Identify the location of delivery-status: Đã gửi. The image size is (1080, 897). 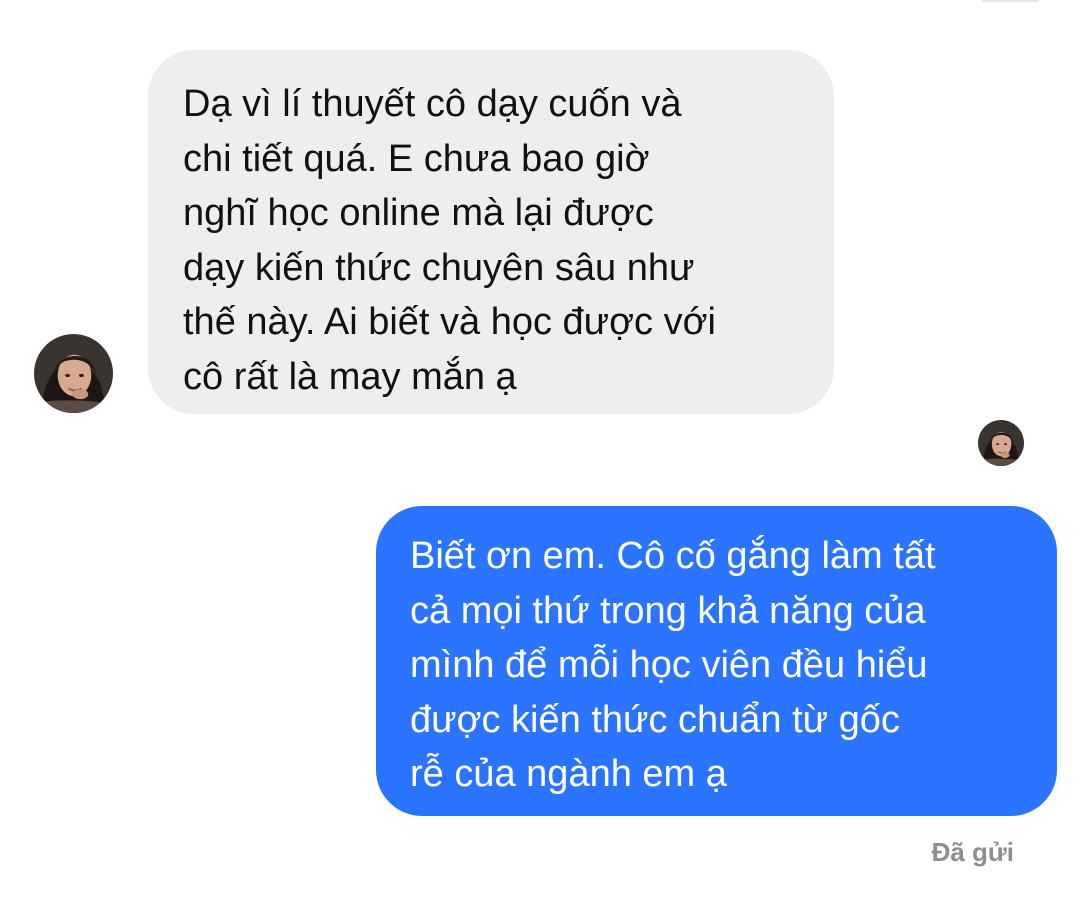
(972, 852).